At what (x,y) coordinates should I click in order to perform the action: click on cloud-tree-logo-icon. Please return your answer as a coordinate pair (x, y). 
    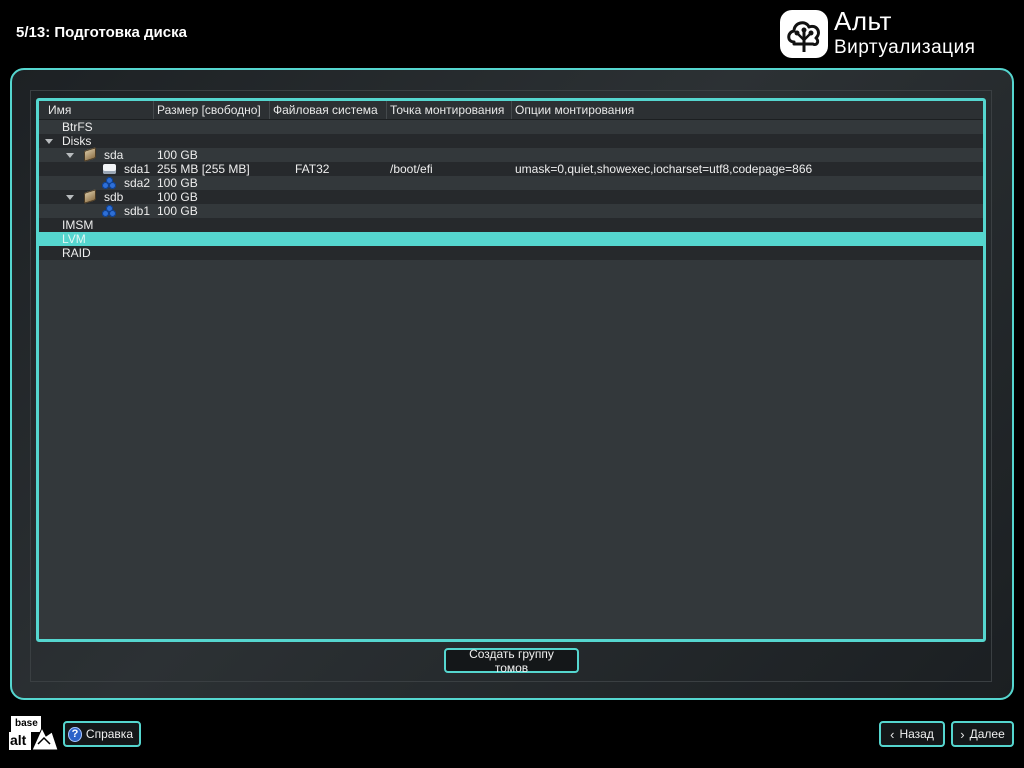
    Looking at the image, I should click on (804, 34).